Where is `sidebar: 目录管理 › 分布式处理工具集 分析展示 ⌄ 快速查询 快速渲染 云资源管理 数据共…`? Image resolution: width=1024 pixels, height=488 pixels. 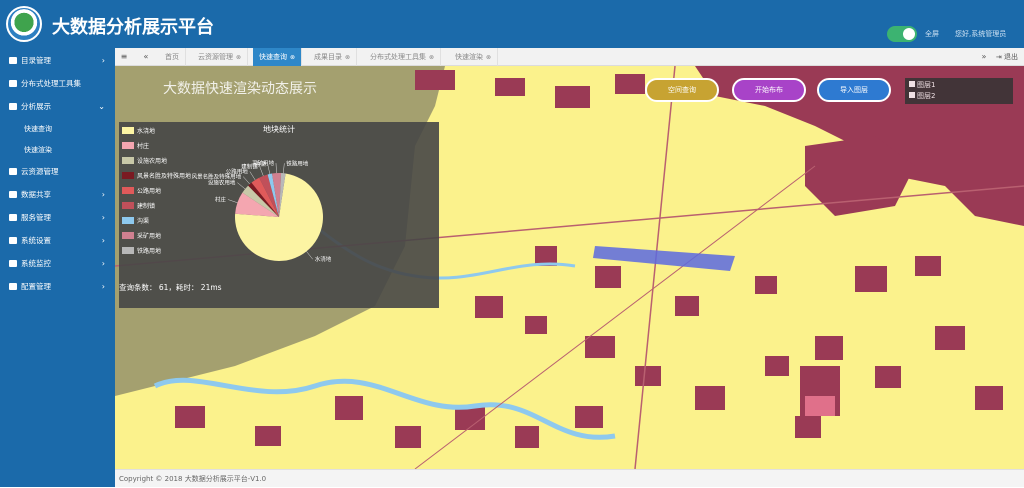 sidebar: 目录管理 › 分布式处理工具集 分析展示 ⌄ 快速查询 快速渲染 云资源管理 数据共… is located at coordinates (57, 267).